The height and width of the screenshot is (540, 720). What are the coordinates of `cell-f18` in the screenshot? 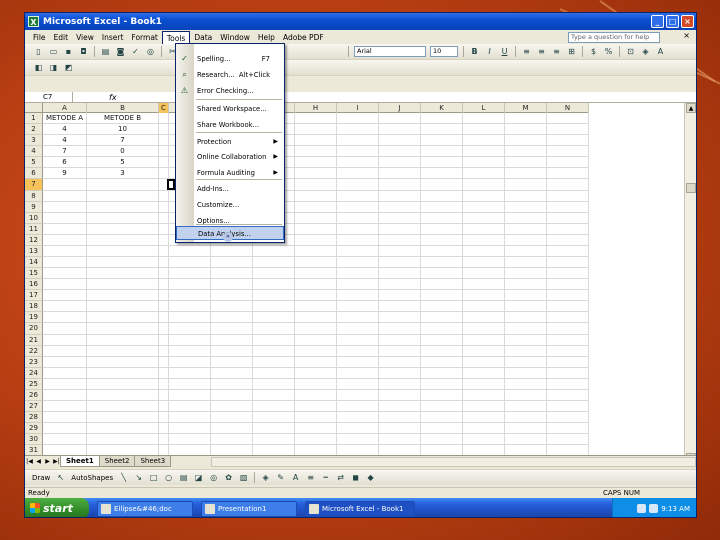 It's located at (232, 307).